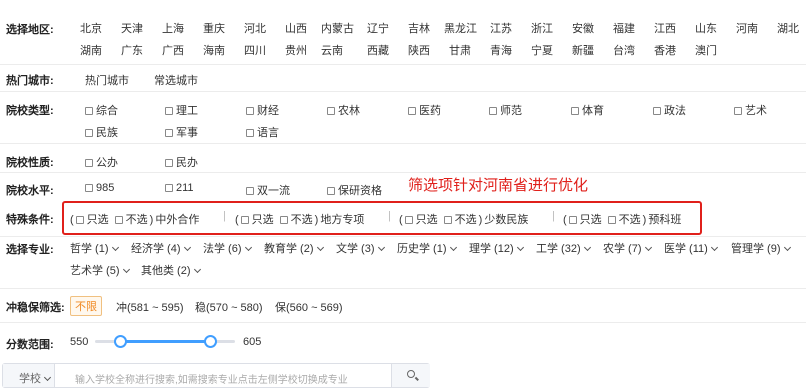 This screenshot has height=388, width=806. I want to click on risk-chong-option: 冲(581 ~ 595), so click(150, 307).